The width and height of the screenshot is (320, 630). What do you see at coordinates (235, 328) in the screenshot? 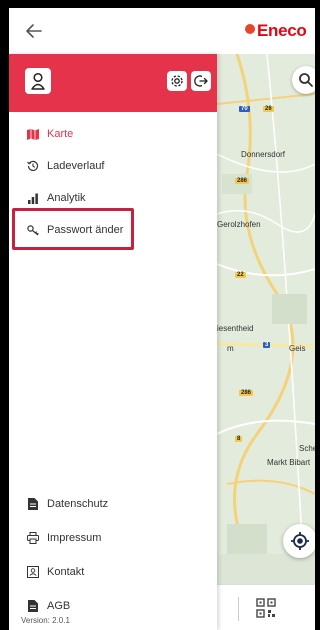
I see `map-label: iesentheid` at bounding box center [235, 328].